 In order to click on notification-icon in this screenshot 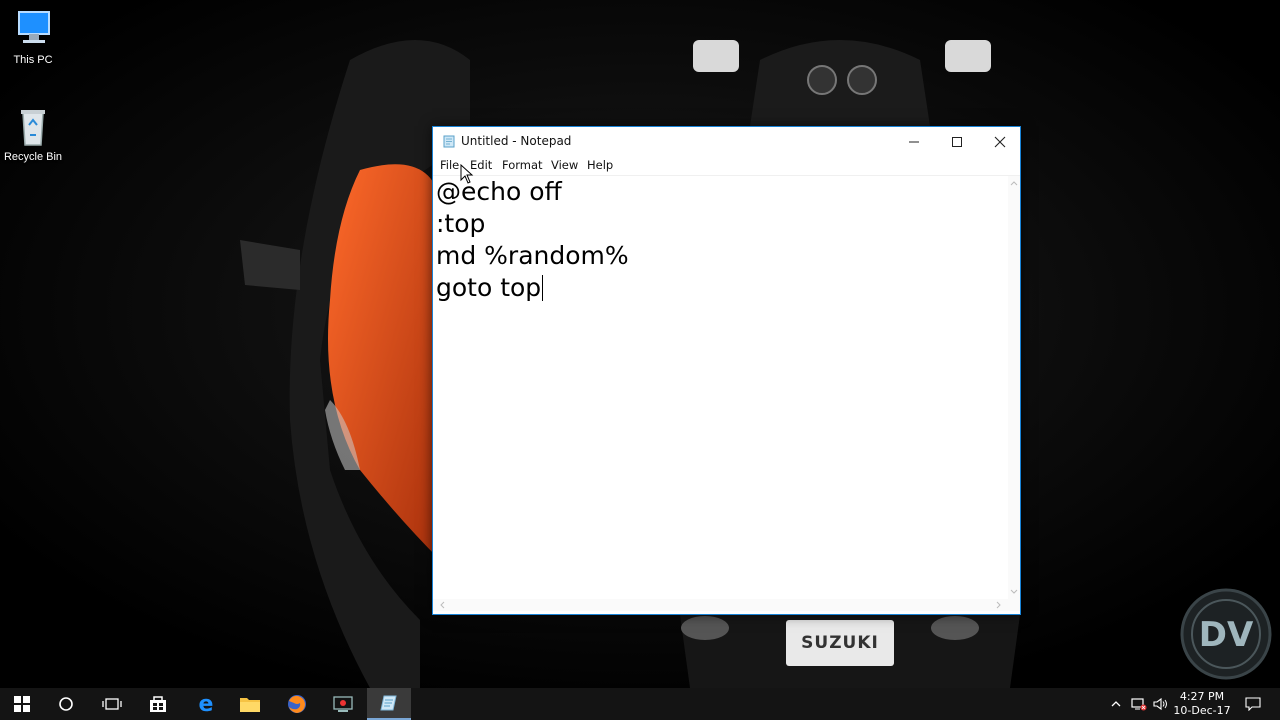, I will do `click(1253, 704)`.